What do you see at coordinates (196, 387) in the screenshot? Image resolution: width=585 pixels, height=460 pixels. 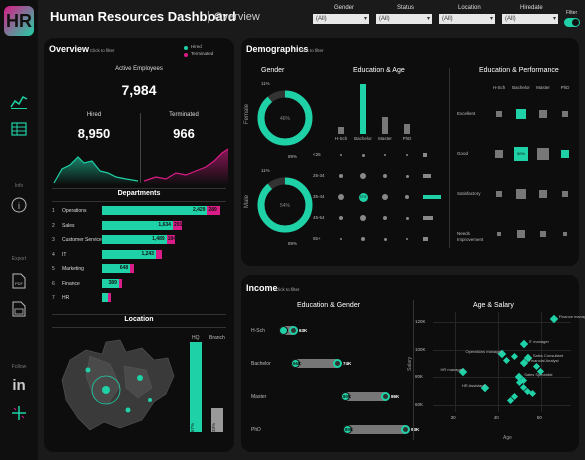 I see `location-hq-bar` at bounding box center [196, 387].